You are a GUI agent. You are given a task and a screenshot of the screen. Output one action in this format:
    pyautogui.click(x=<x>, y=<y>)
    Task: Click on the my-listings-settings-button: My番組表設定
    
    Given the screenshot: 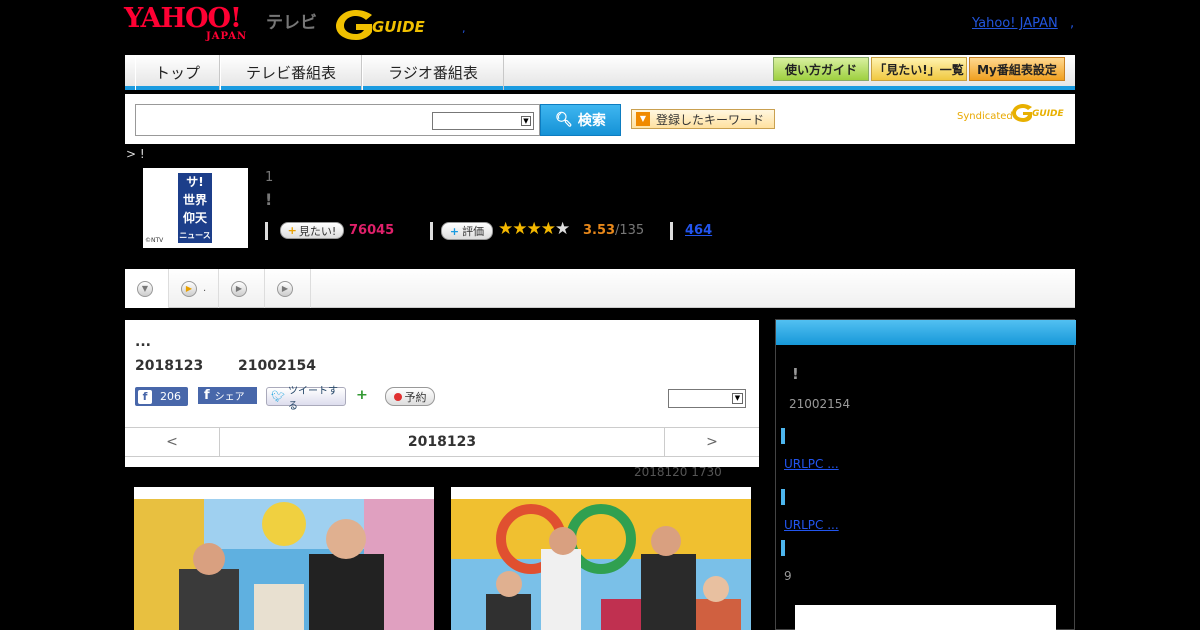 What is the action you would take?
    pyautogui.click(x=1017, y=69)
    